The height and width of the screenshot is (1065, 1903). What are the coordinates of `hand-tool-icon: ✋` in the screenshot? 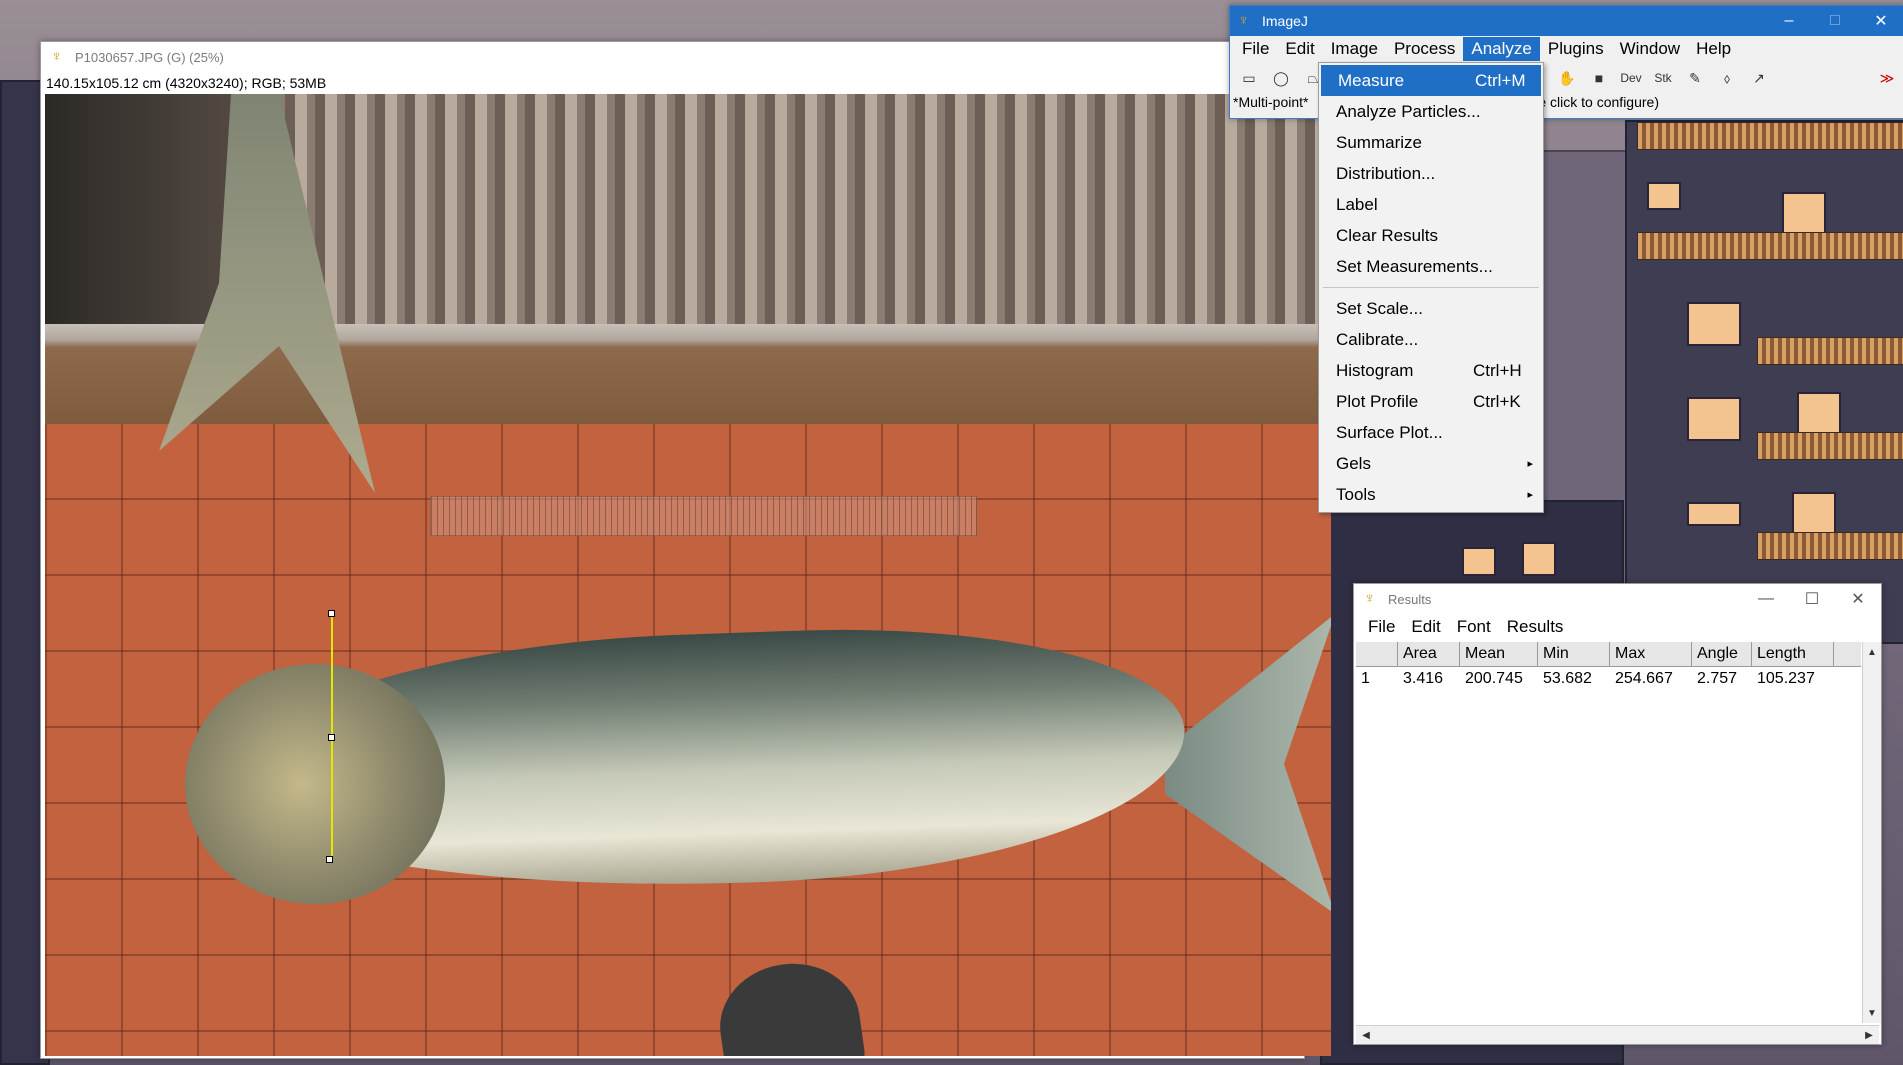 It's located at (1567, 78).